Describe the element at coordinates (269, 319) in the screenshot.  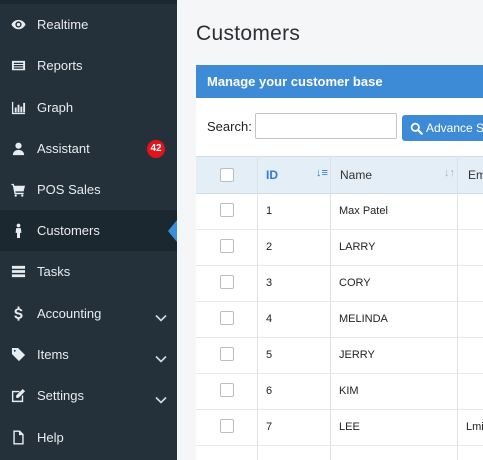
I see `cell-id: 4` at that location.